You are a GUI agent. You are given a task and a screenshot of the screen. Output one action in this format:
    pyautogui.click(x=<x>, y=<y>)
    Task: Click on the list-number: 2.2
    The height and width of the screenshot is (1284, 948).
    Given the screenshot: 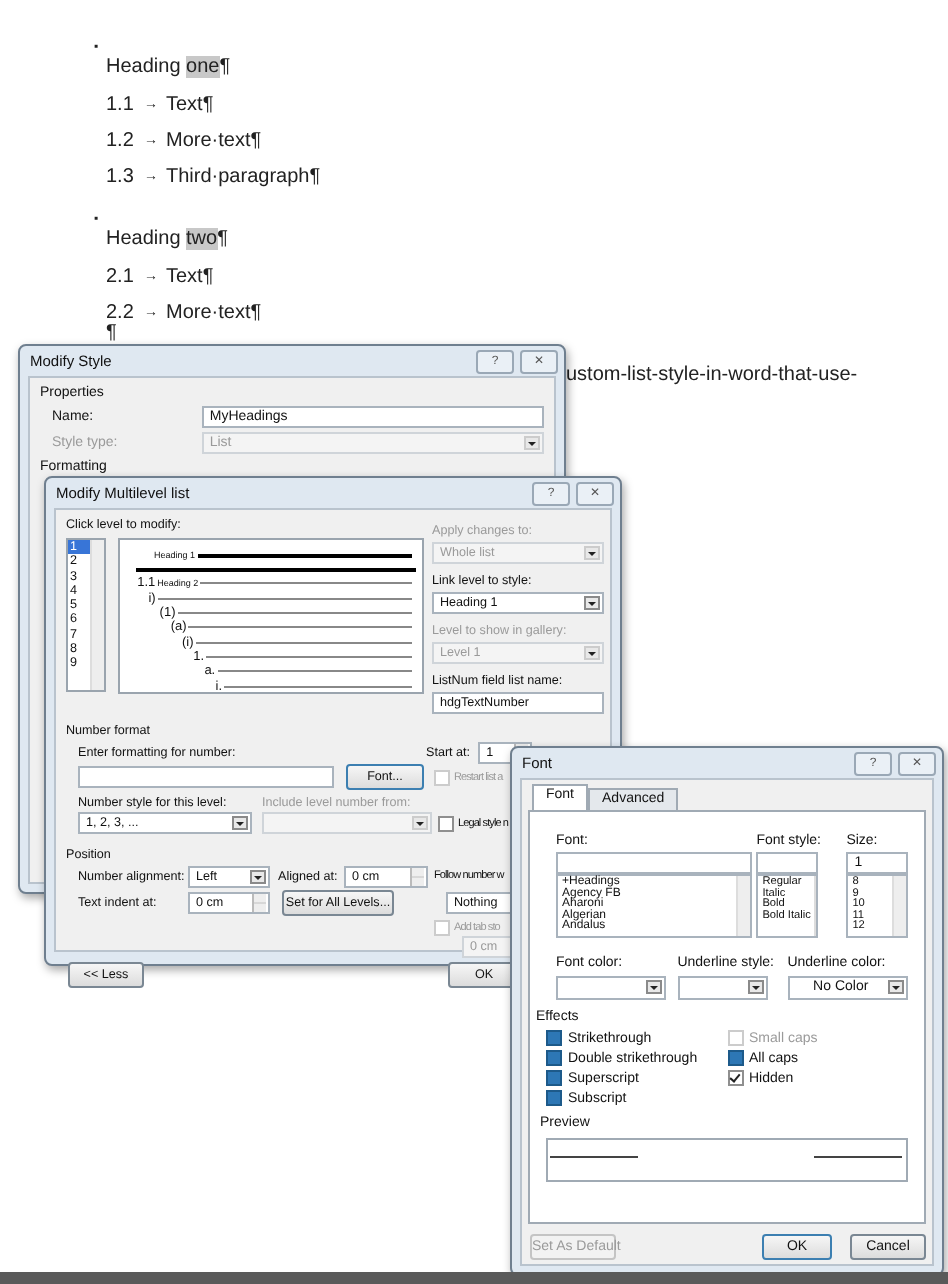 What is the action you would take?
    pyautogui.click(x=121, y=312)
    